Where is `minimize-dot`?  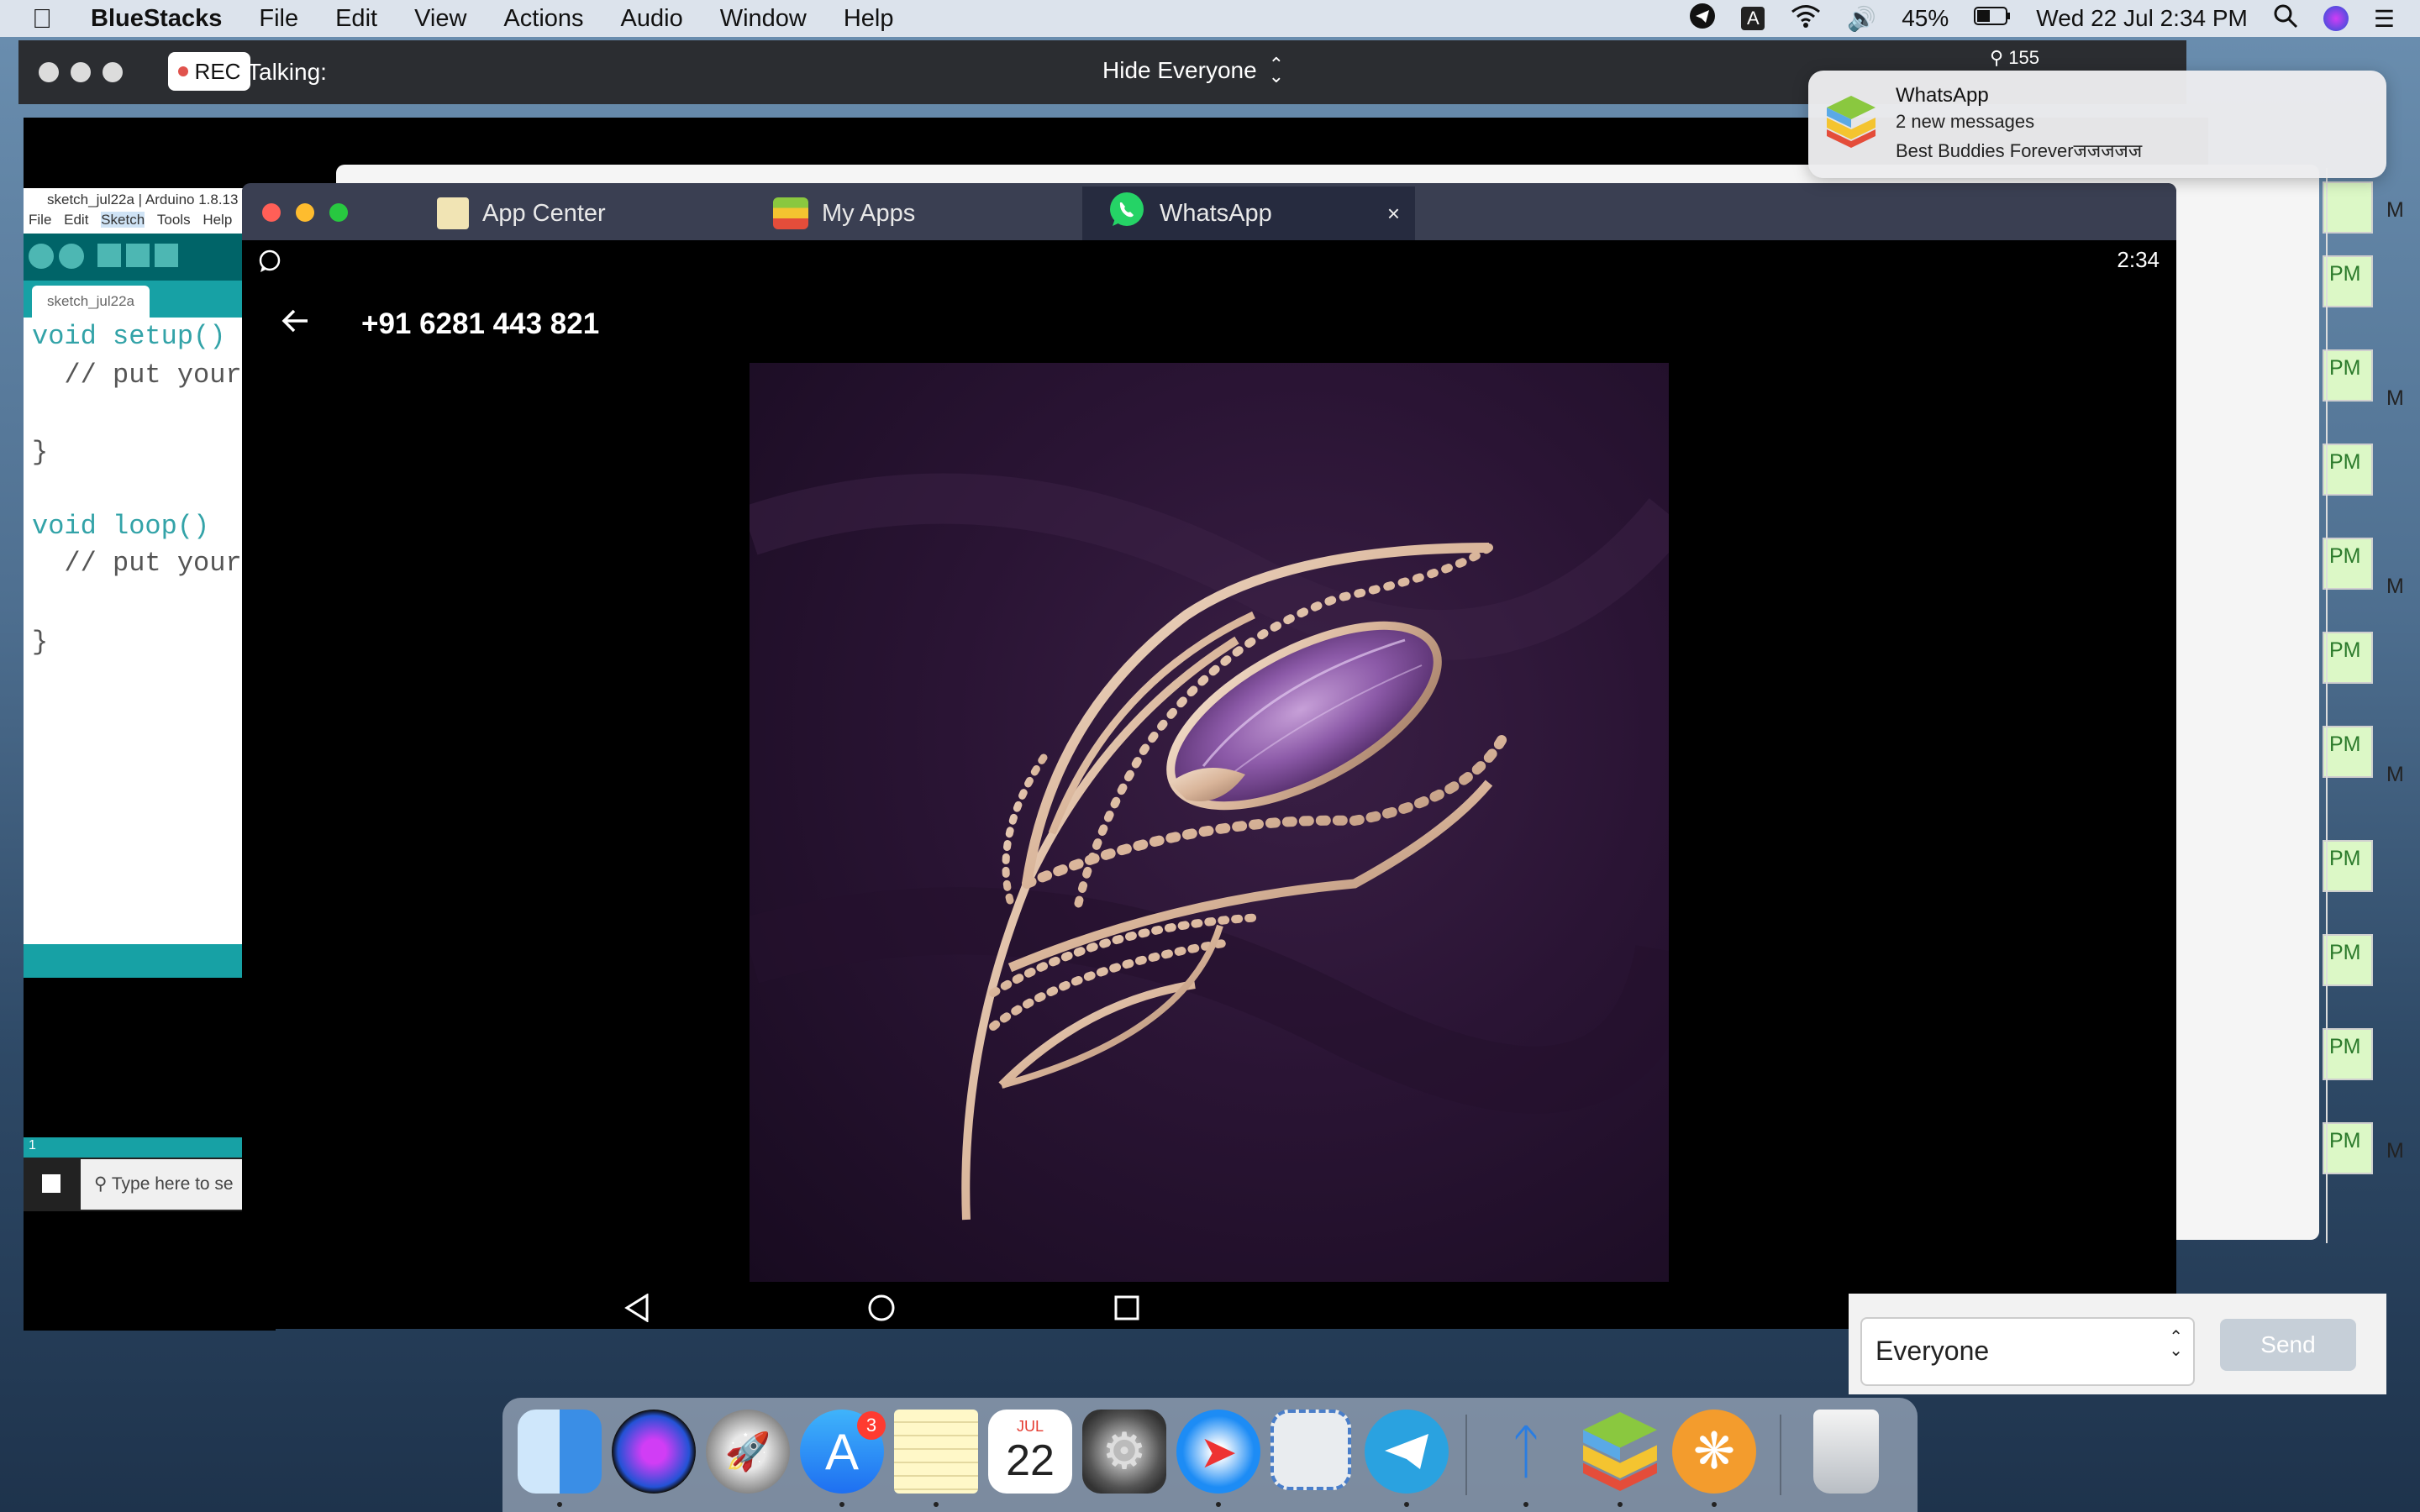
minimize-dot is located at coordinates (81, 72).